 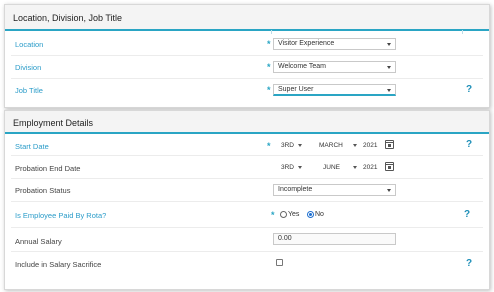 What do you see at coordinates (306, 43) in the screenshot?
I see `location-select-value: Visitor Experience` at bounding box center [306, 43].